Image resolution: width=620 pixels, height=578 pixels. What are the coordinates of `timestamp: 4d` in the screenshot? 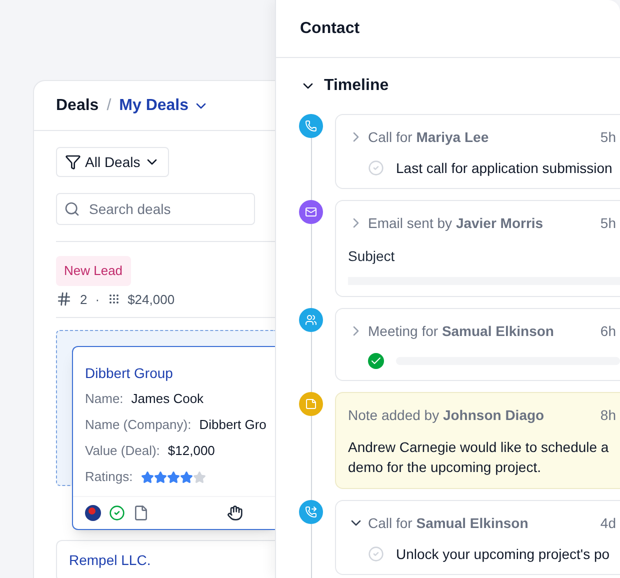 It's located at (608, 523).